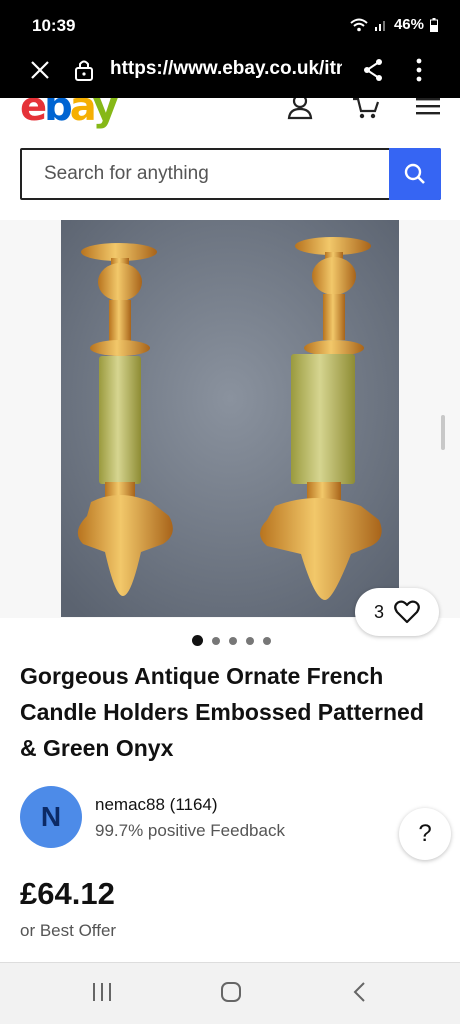 Image resolution: width=460 pixels, height=1024 pixels. I want to click on signal-icon, so click(379, 25).